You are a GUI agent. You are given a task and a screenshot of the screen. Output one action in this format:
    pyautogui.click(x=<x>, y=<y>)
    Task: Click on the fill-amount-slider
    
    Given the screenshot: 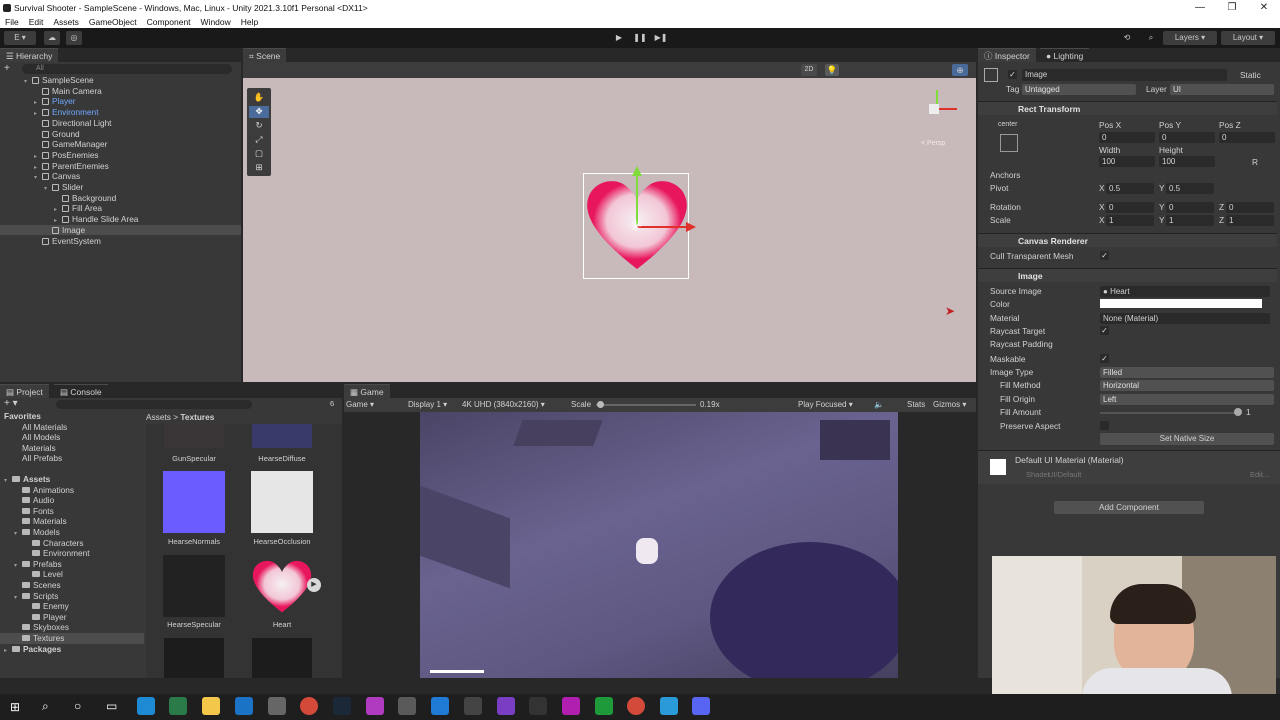 What is the action you would take?
    pyautogui.click(x=1170, y=413)
    